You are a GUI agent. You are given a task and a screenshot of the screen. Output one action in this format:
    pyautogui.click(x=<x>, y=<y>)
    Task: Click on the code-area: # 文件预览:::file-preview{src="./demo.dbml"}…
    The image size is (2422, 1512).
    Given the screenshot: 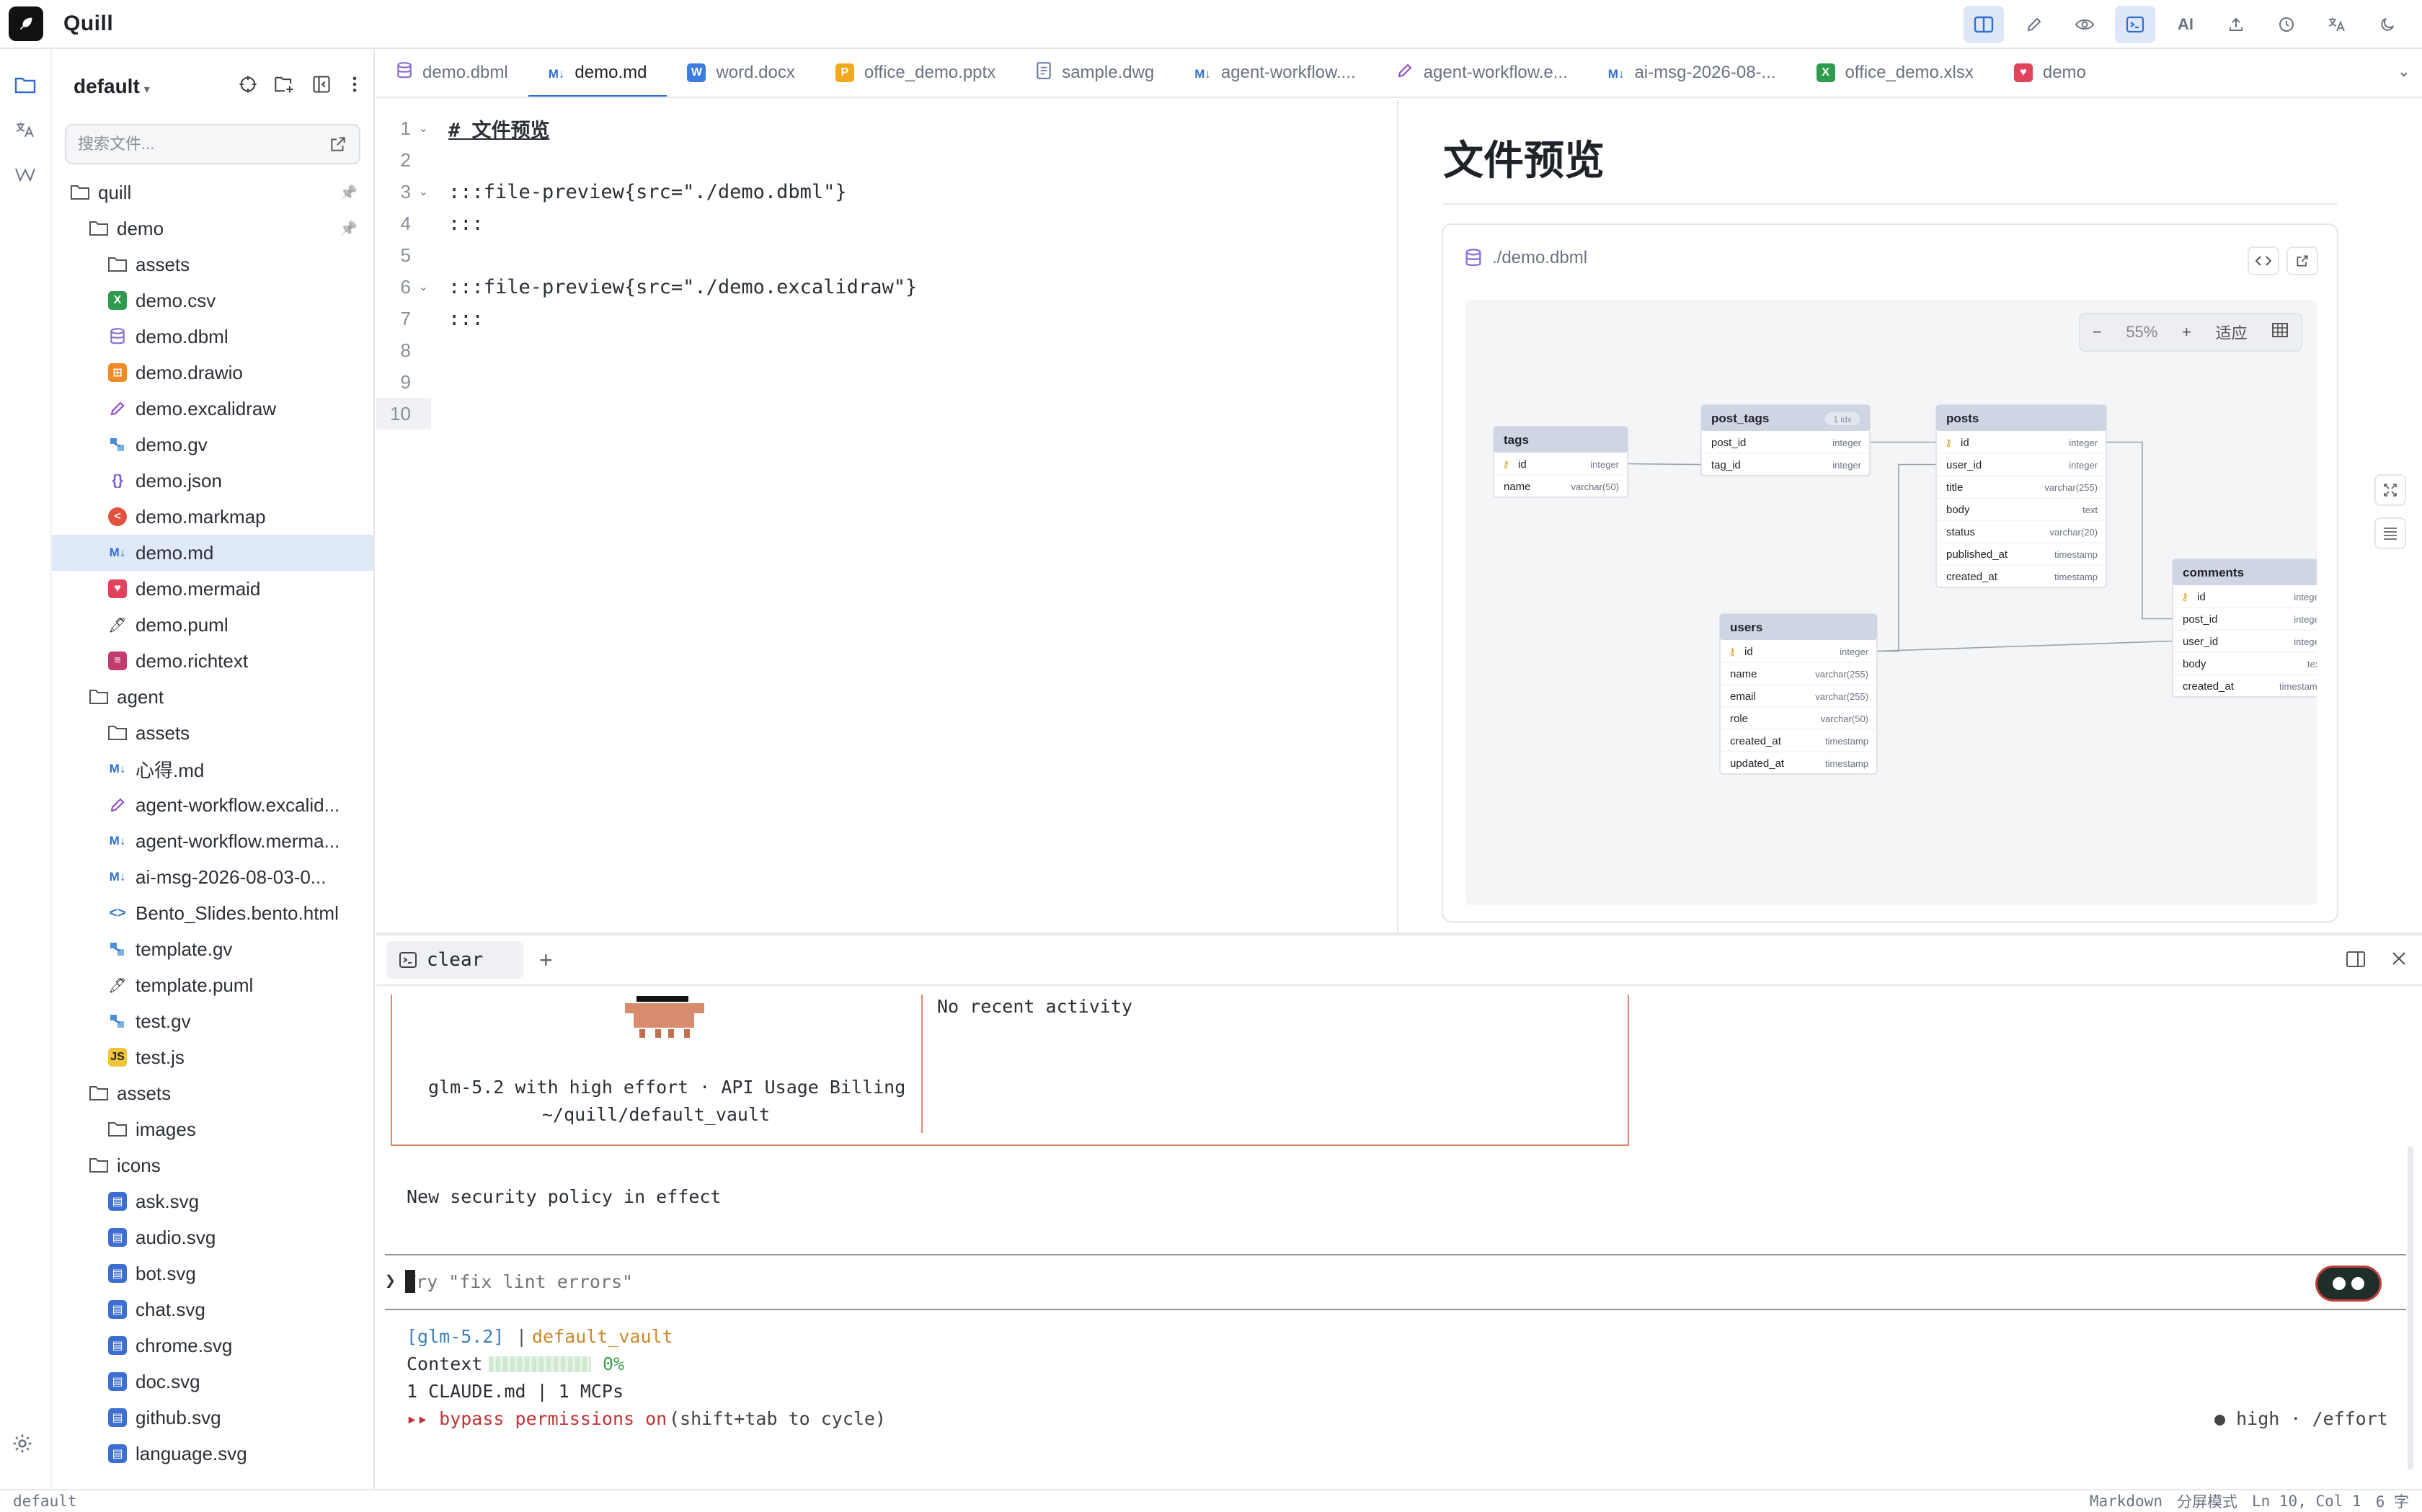 What is the action you would take?
    pyautogui.click(x=682, y=264)
    